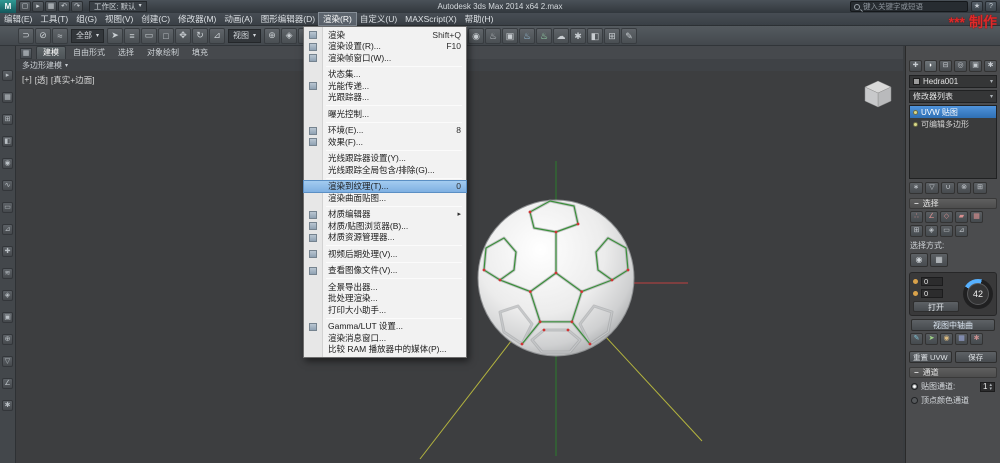 The image size is (1000, 463). I want to click on left-toolbar-icon-13: ▽, so click(7, 361).